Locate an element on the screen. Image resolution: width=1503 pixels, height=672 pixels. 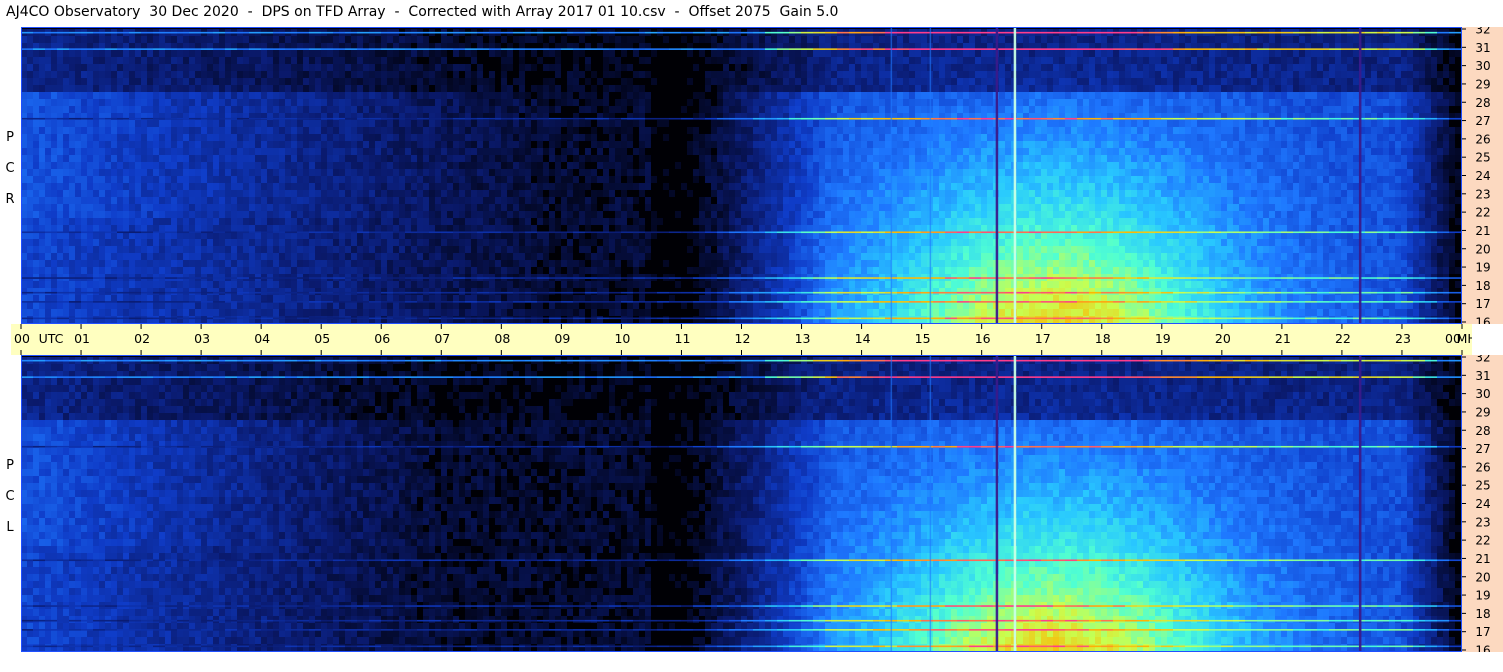
utc-label-6: 06 is located at coordinates (382, 338).